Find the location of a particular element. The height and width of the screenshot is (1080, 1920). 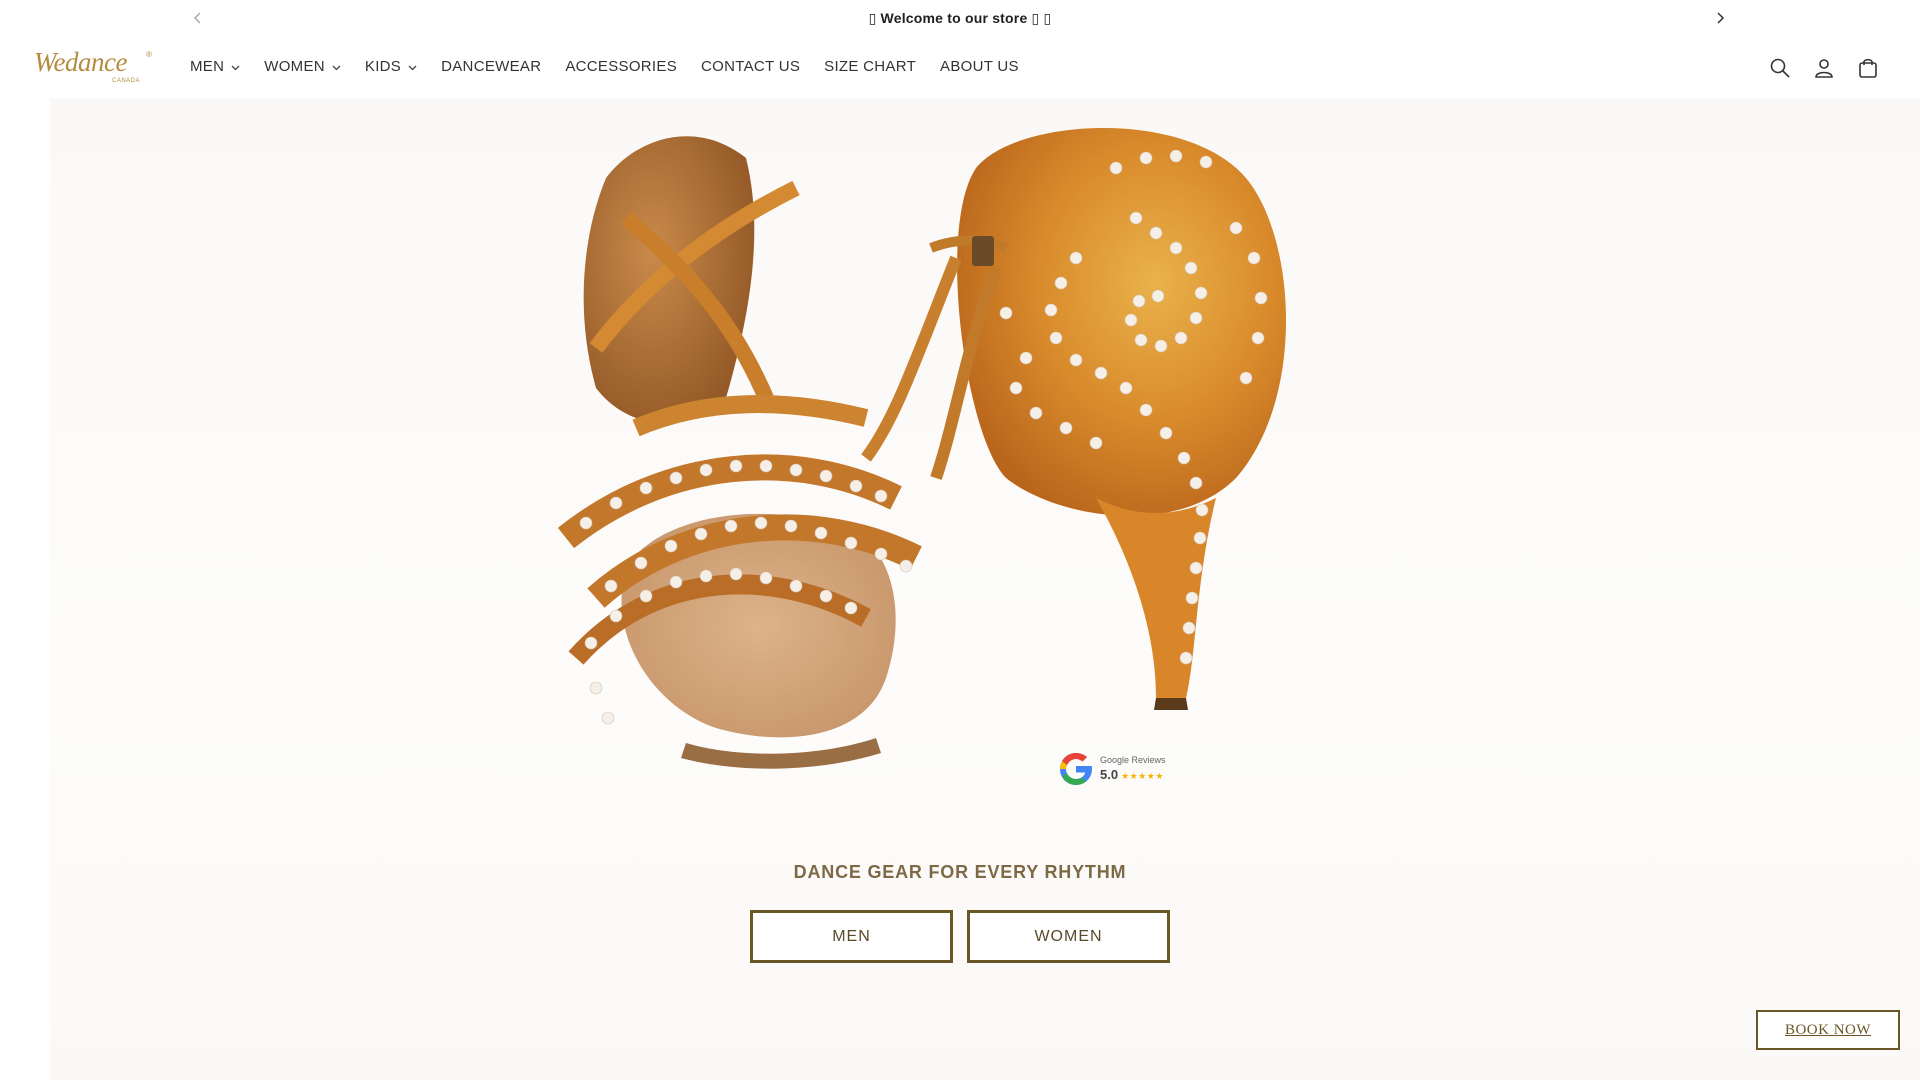

header-icons is located at coordinates (1824, 68).